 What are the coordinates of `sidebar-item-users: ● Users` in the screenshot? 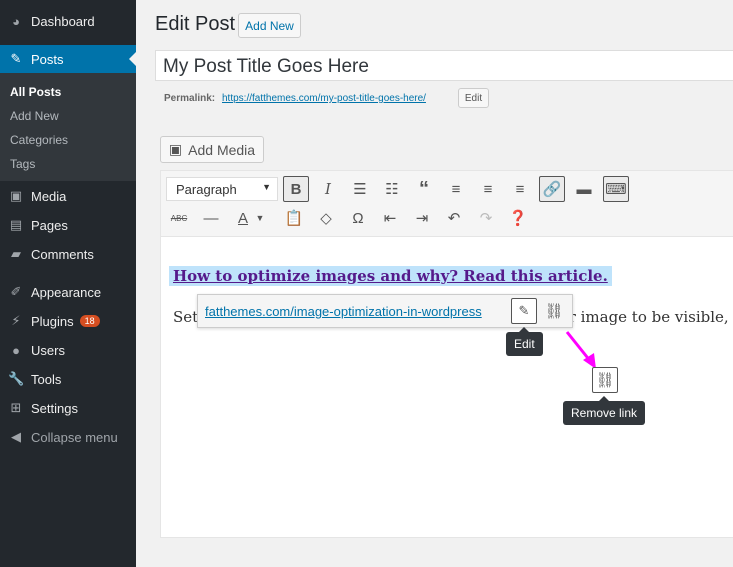 It's located at (68, 350).